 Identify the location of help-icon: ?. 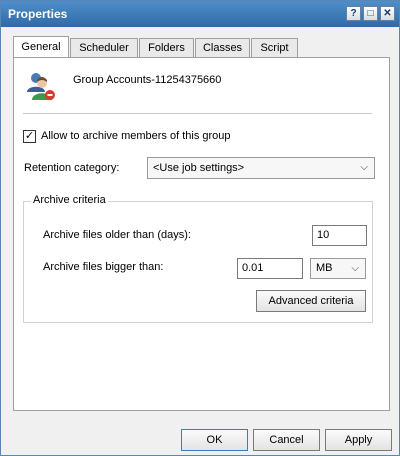
(353, 13).